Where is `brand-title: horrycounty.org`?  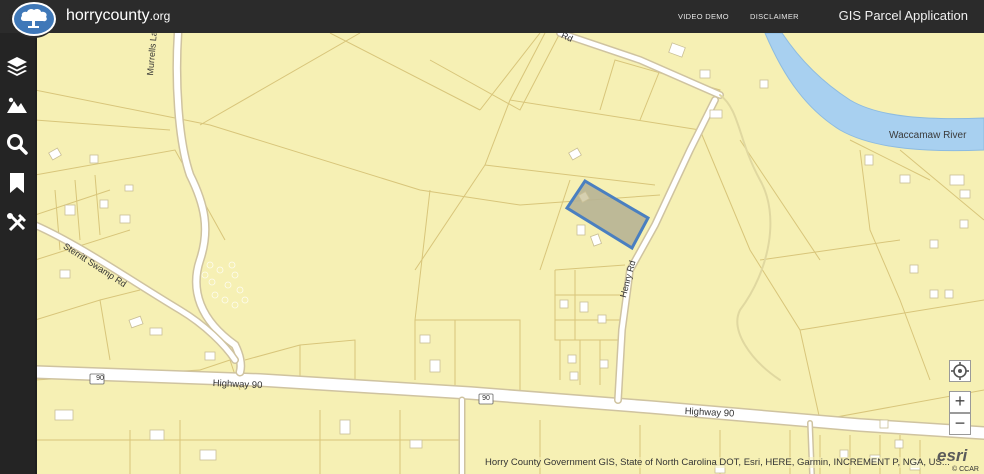
brand-title: horrycounty.org is located at coordinates (118, 16).